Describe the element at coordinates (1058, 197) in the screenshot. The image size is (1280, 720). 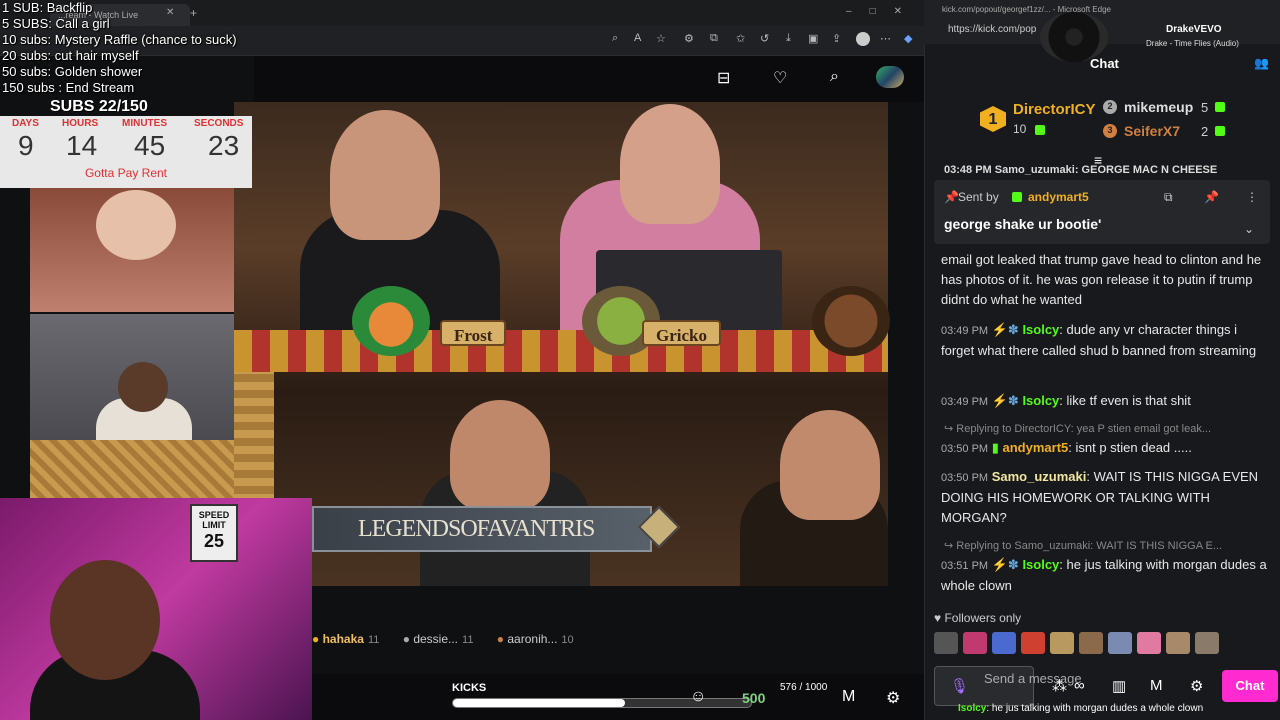
I see `pinned-username: andymart5` at that location.